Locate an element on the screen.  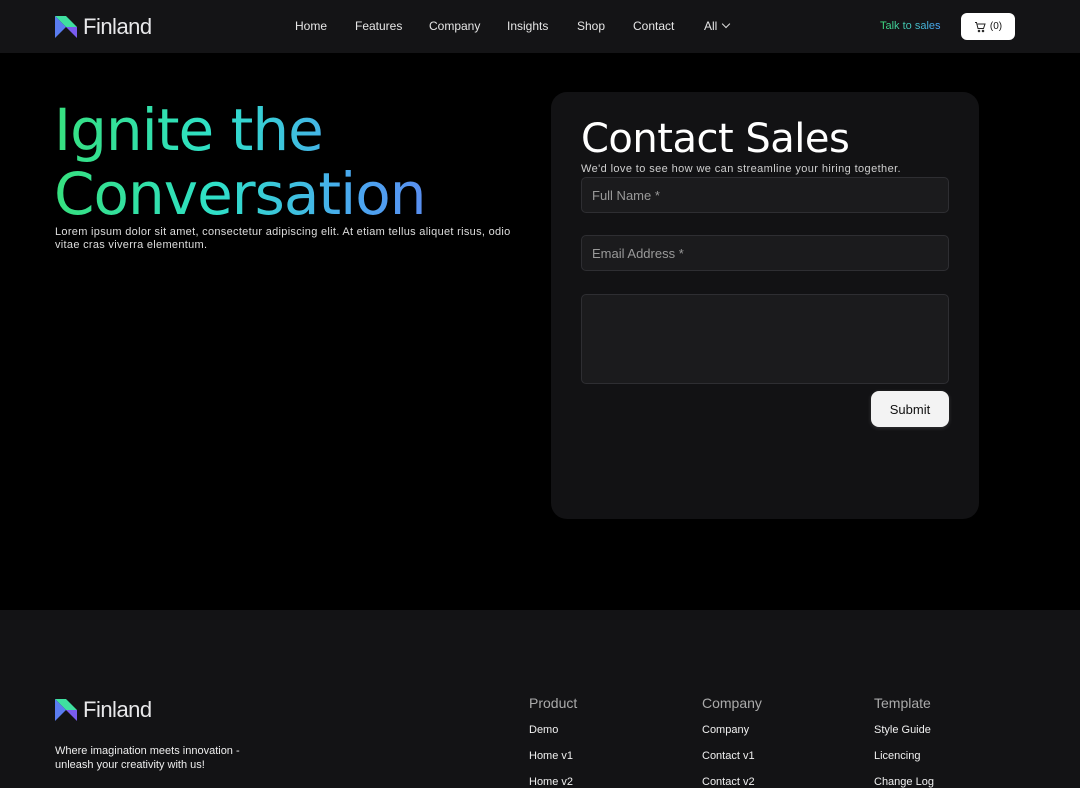
footer-link-company: Company is located at coordinates (732, 737).